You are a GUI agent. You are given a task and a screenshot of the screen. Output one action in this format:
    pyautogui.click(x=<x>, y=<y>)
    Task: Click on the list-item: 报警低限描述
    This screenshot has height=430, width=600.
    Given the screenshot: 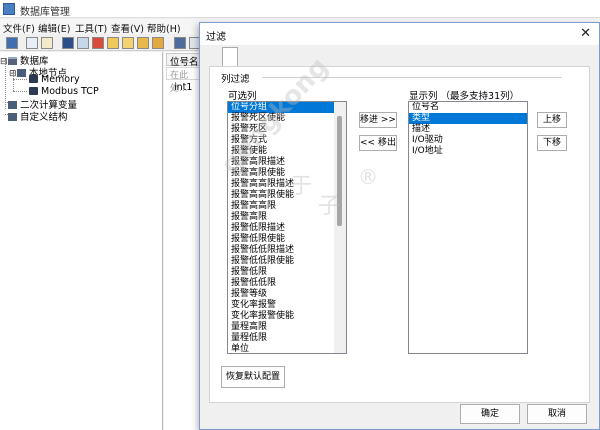 What is the action you would take?
    pyautogui.click(x=282, y=228)
    